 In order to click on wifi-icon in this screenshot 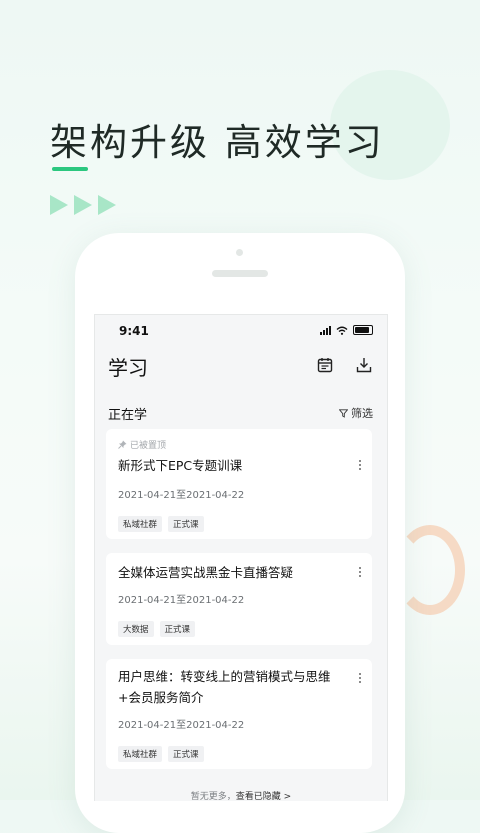, I will do `click(342, 330)`.